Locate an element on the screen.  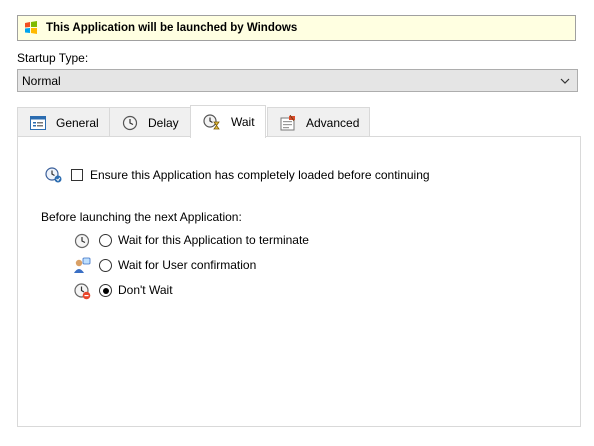
tab-label: Delay is located at coordinates (163, 122).